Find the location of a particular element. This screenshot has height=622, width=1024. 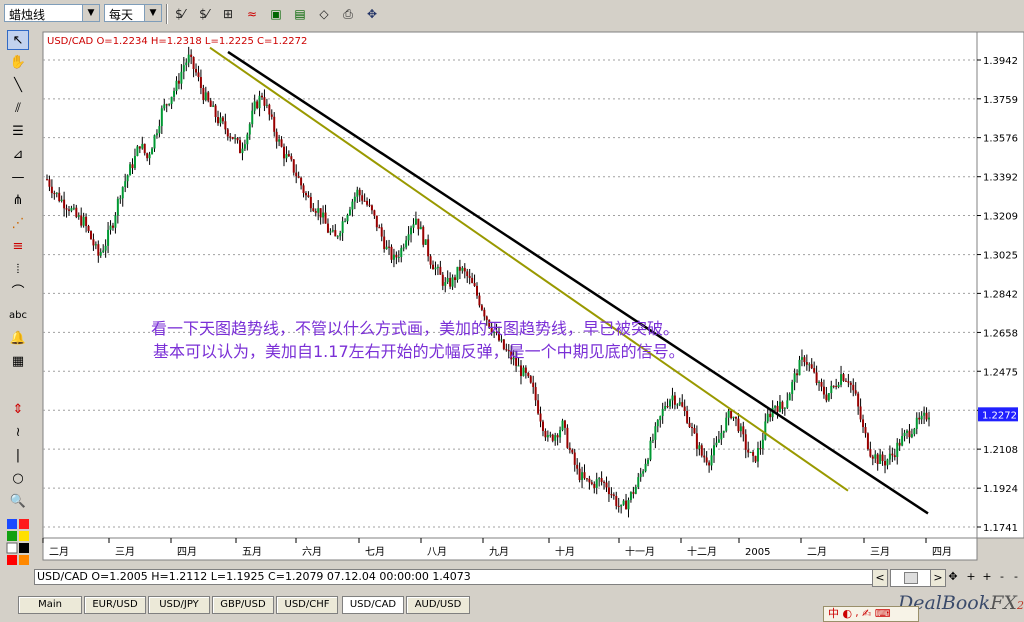

chart-wave-icon: ≈ is located at coordinates (252, 14).